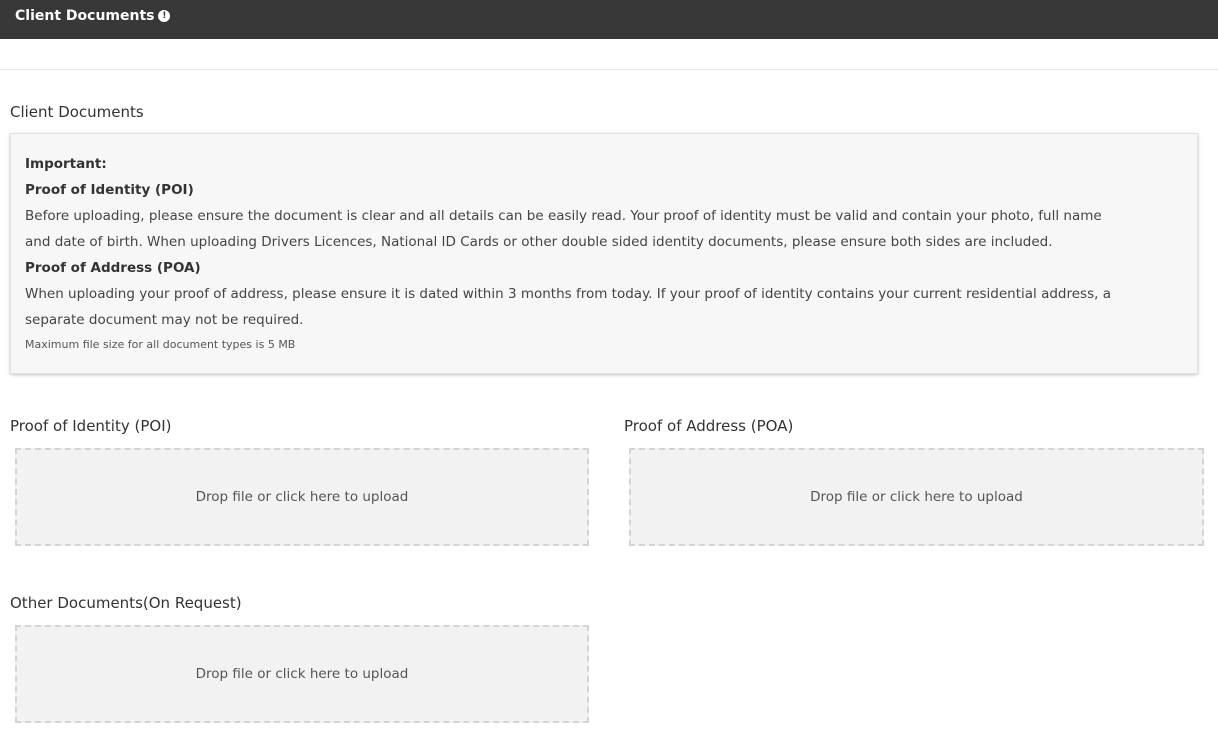 The height and width of the screenshot is (730, 1218). Describe the element at coordinates (709, 426) in the screenshot. I see `poa-upload-label: Proof of Address (POA)` at that location.